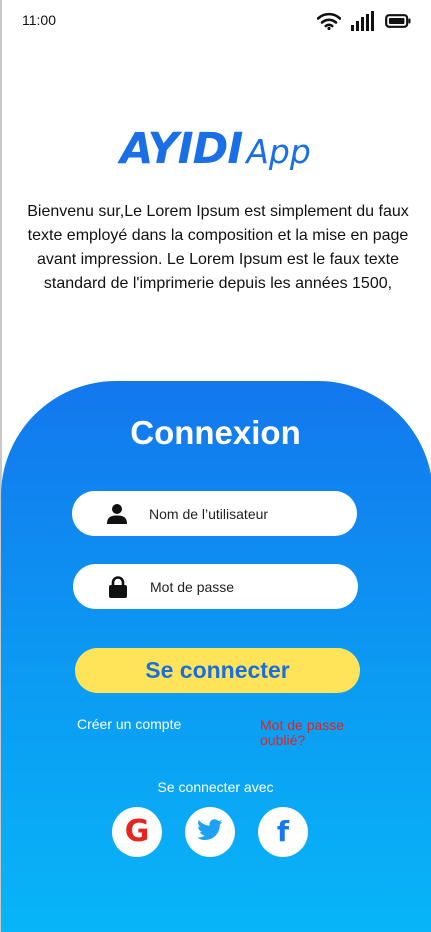 The width and height of the screenshot is (431, 932). Describe the element at coordinates (181, 149) in the screenshot. I see `logo-main-text: AYIDI` at that location.